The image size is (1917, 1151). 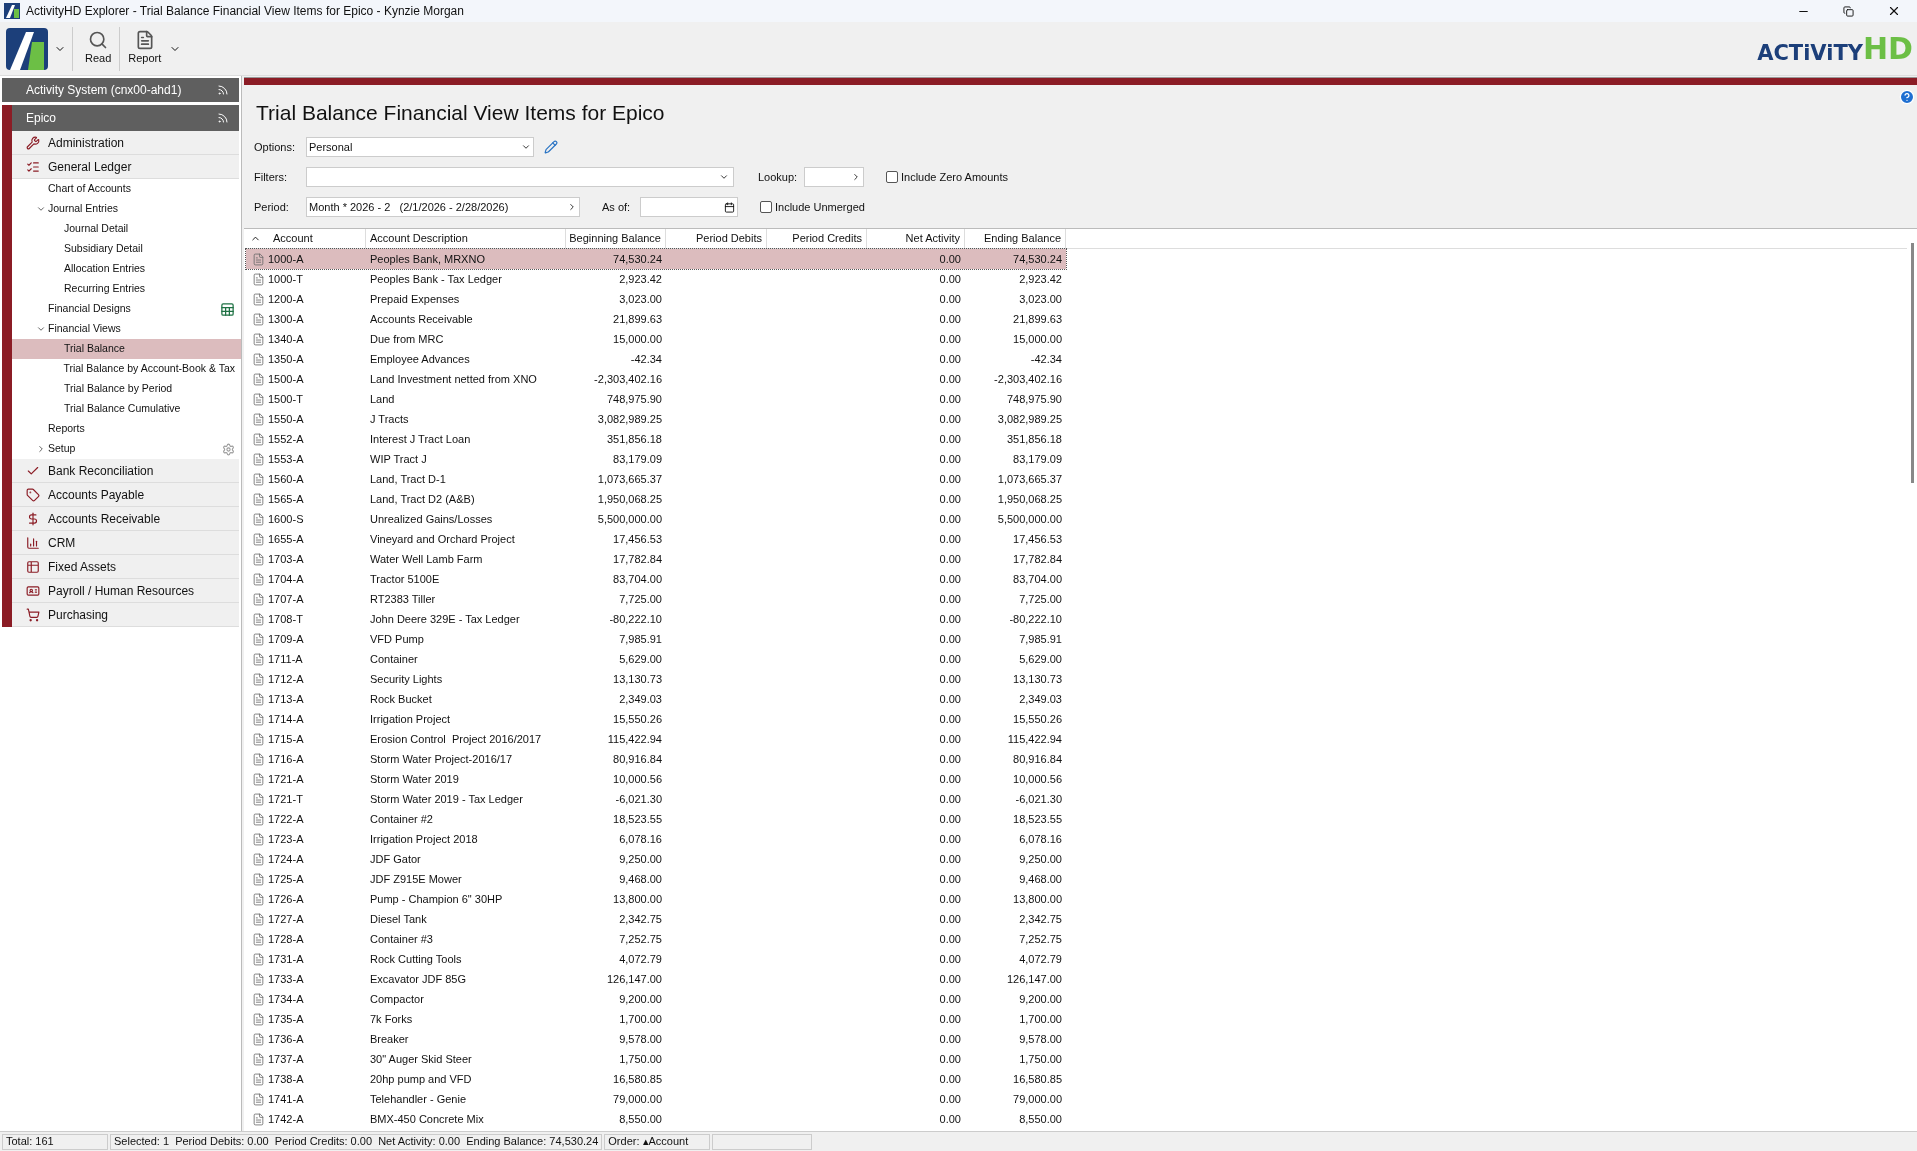 What do you see at coordinates (656, 939) in the screenshot?
I see `table-row: 1728-A Container #3 7,252.75 0.00 7,252.75` at bounding box center [656, 939].